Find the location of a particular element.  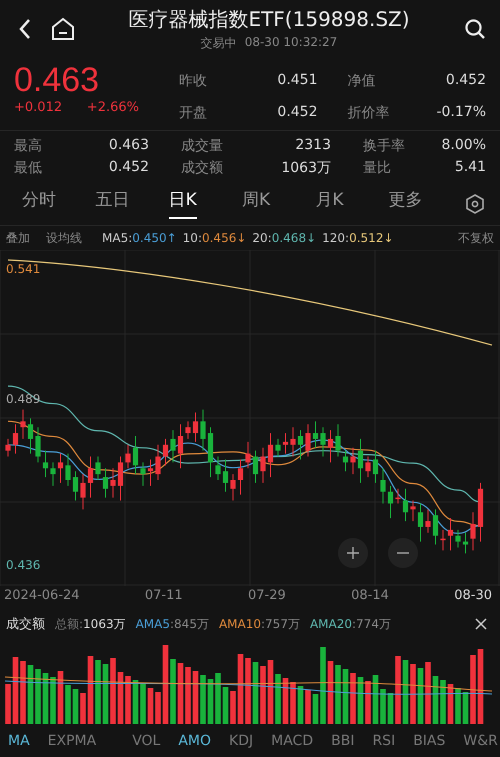

indicator-tab: AMO is located at coordinates (195, 741).